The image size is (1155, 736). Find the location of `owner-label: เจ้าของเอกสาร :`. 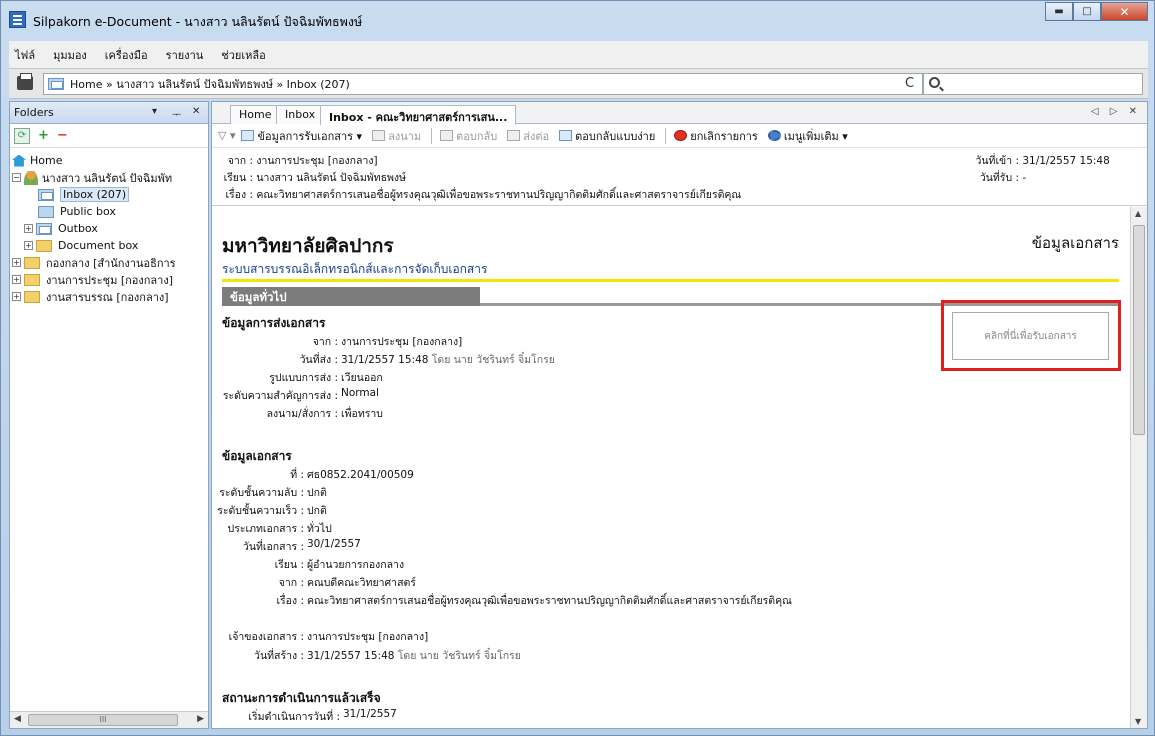

owner-label: เจ้าของเอกสาร : is located at coordinates (266, 637).